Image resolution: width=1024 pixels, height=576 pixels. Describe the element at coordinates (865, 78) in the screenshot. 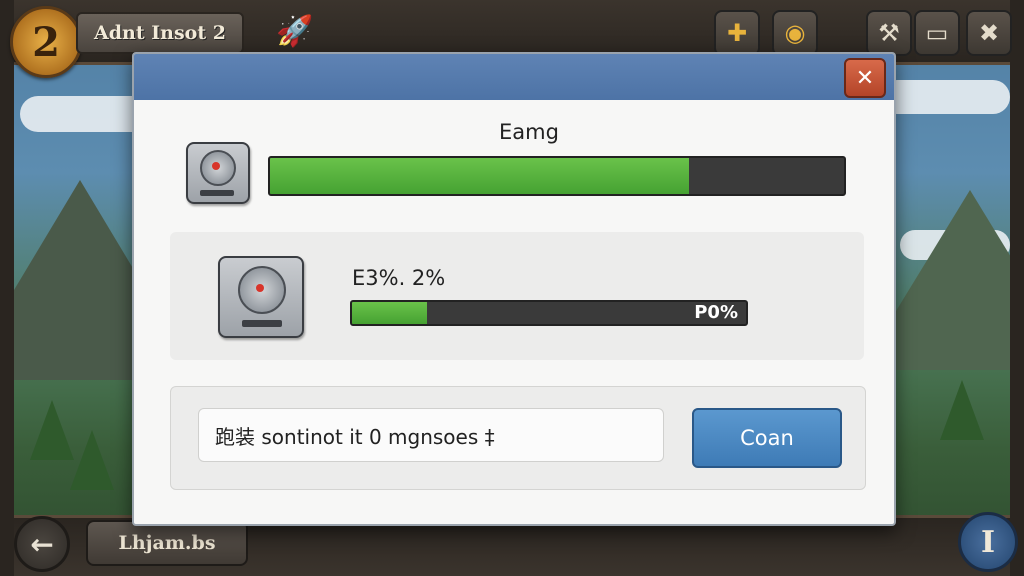

I see `close-button: ✕` at that location.